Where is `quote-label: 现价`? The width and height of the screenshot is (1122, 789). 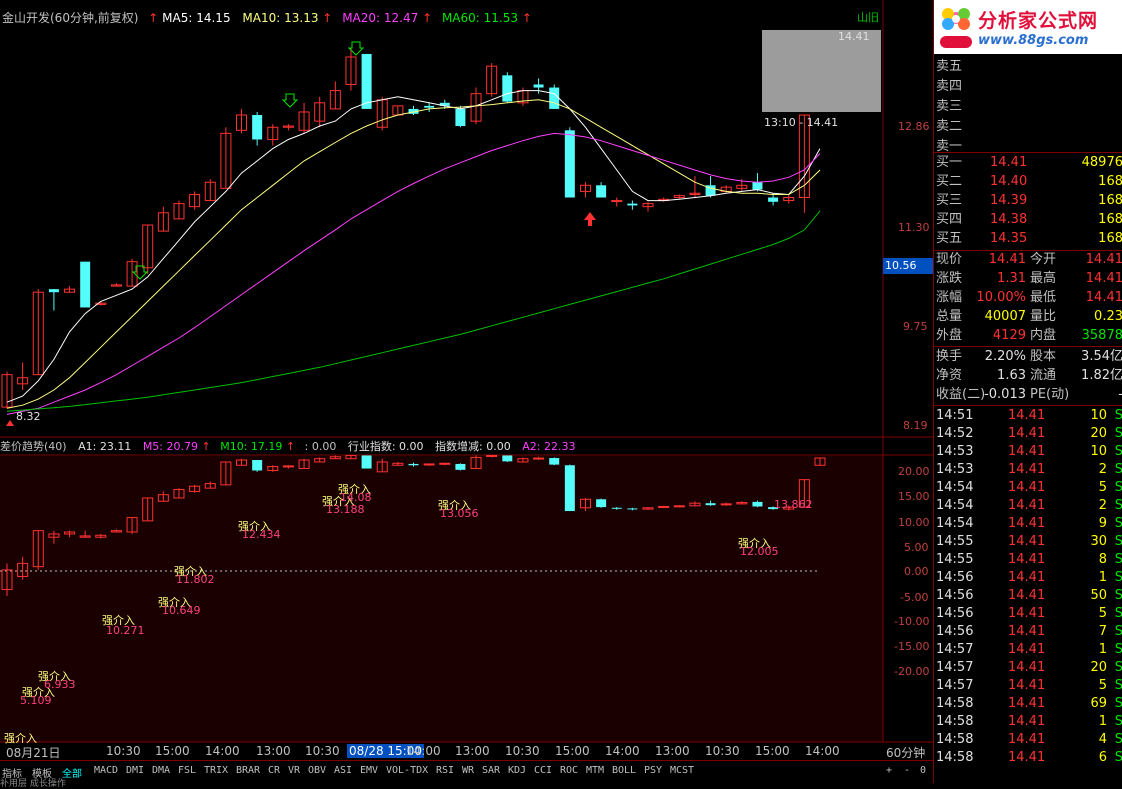
quote-label: 现价 is located at coordinates (949, 259).